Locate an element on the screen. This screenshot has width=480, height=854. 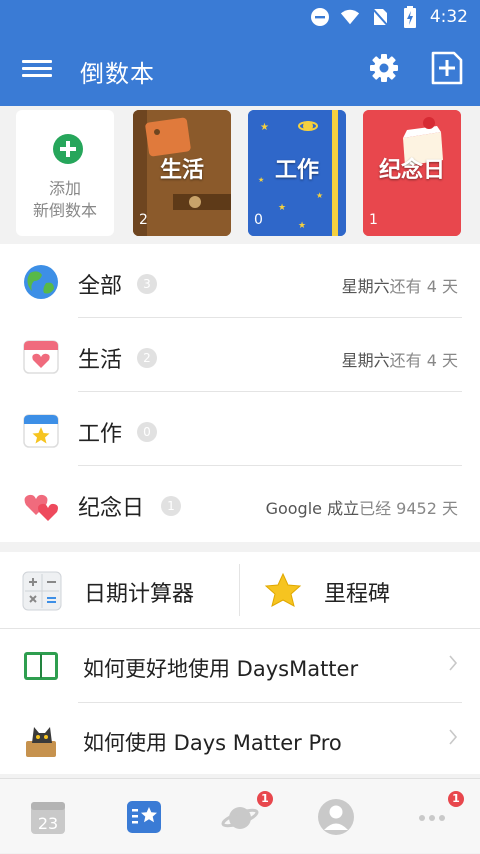
cat-icon is located at coordinates (41, 742).